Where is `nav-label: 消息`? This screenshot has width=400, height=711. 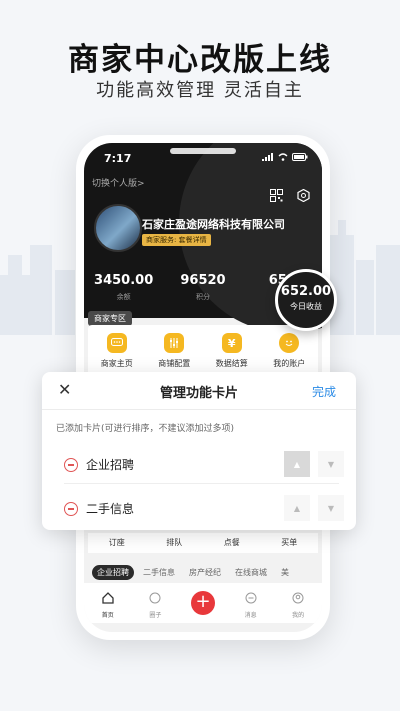
nav-label: 消息 is located at coordinates (250, 615).